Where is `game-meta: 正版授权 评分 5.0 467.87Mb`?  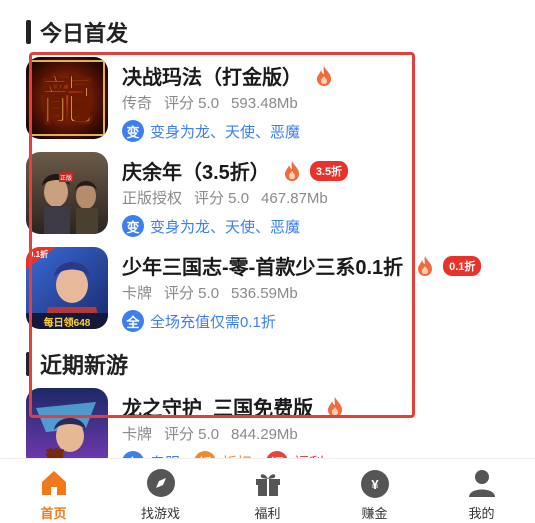 game-meta: 正版授权 评分 5.0 467.87Mb is located at coordinates (225, 198).